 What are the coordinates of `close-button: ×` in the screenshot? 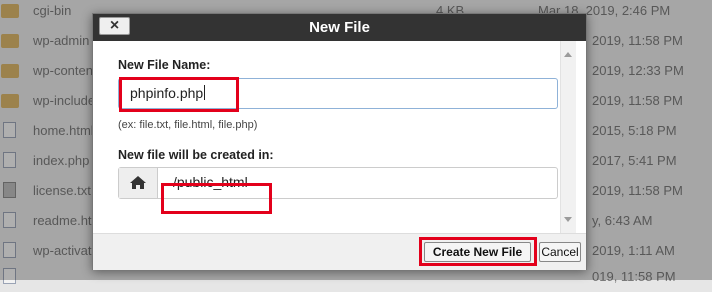 It's located at (114, 26).